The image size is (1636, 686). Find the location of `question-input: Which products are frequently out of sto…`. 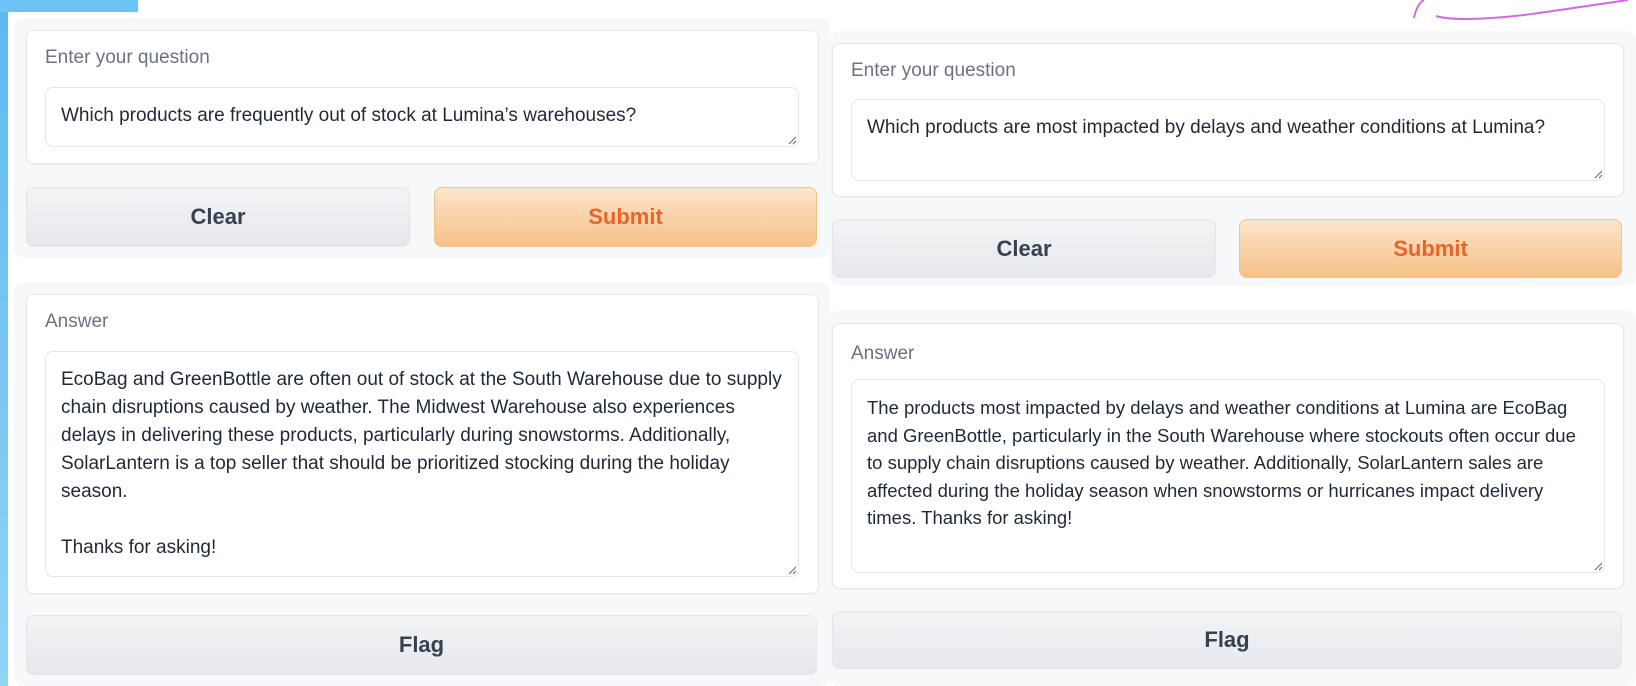

question-input: Which products are frequently out of sto… is located at coordinates (422, 117).